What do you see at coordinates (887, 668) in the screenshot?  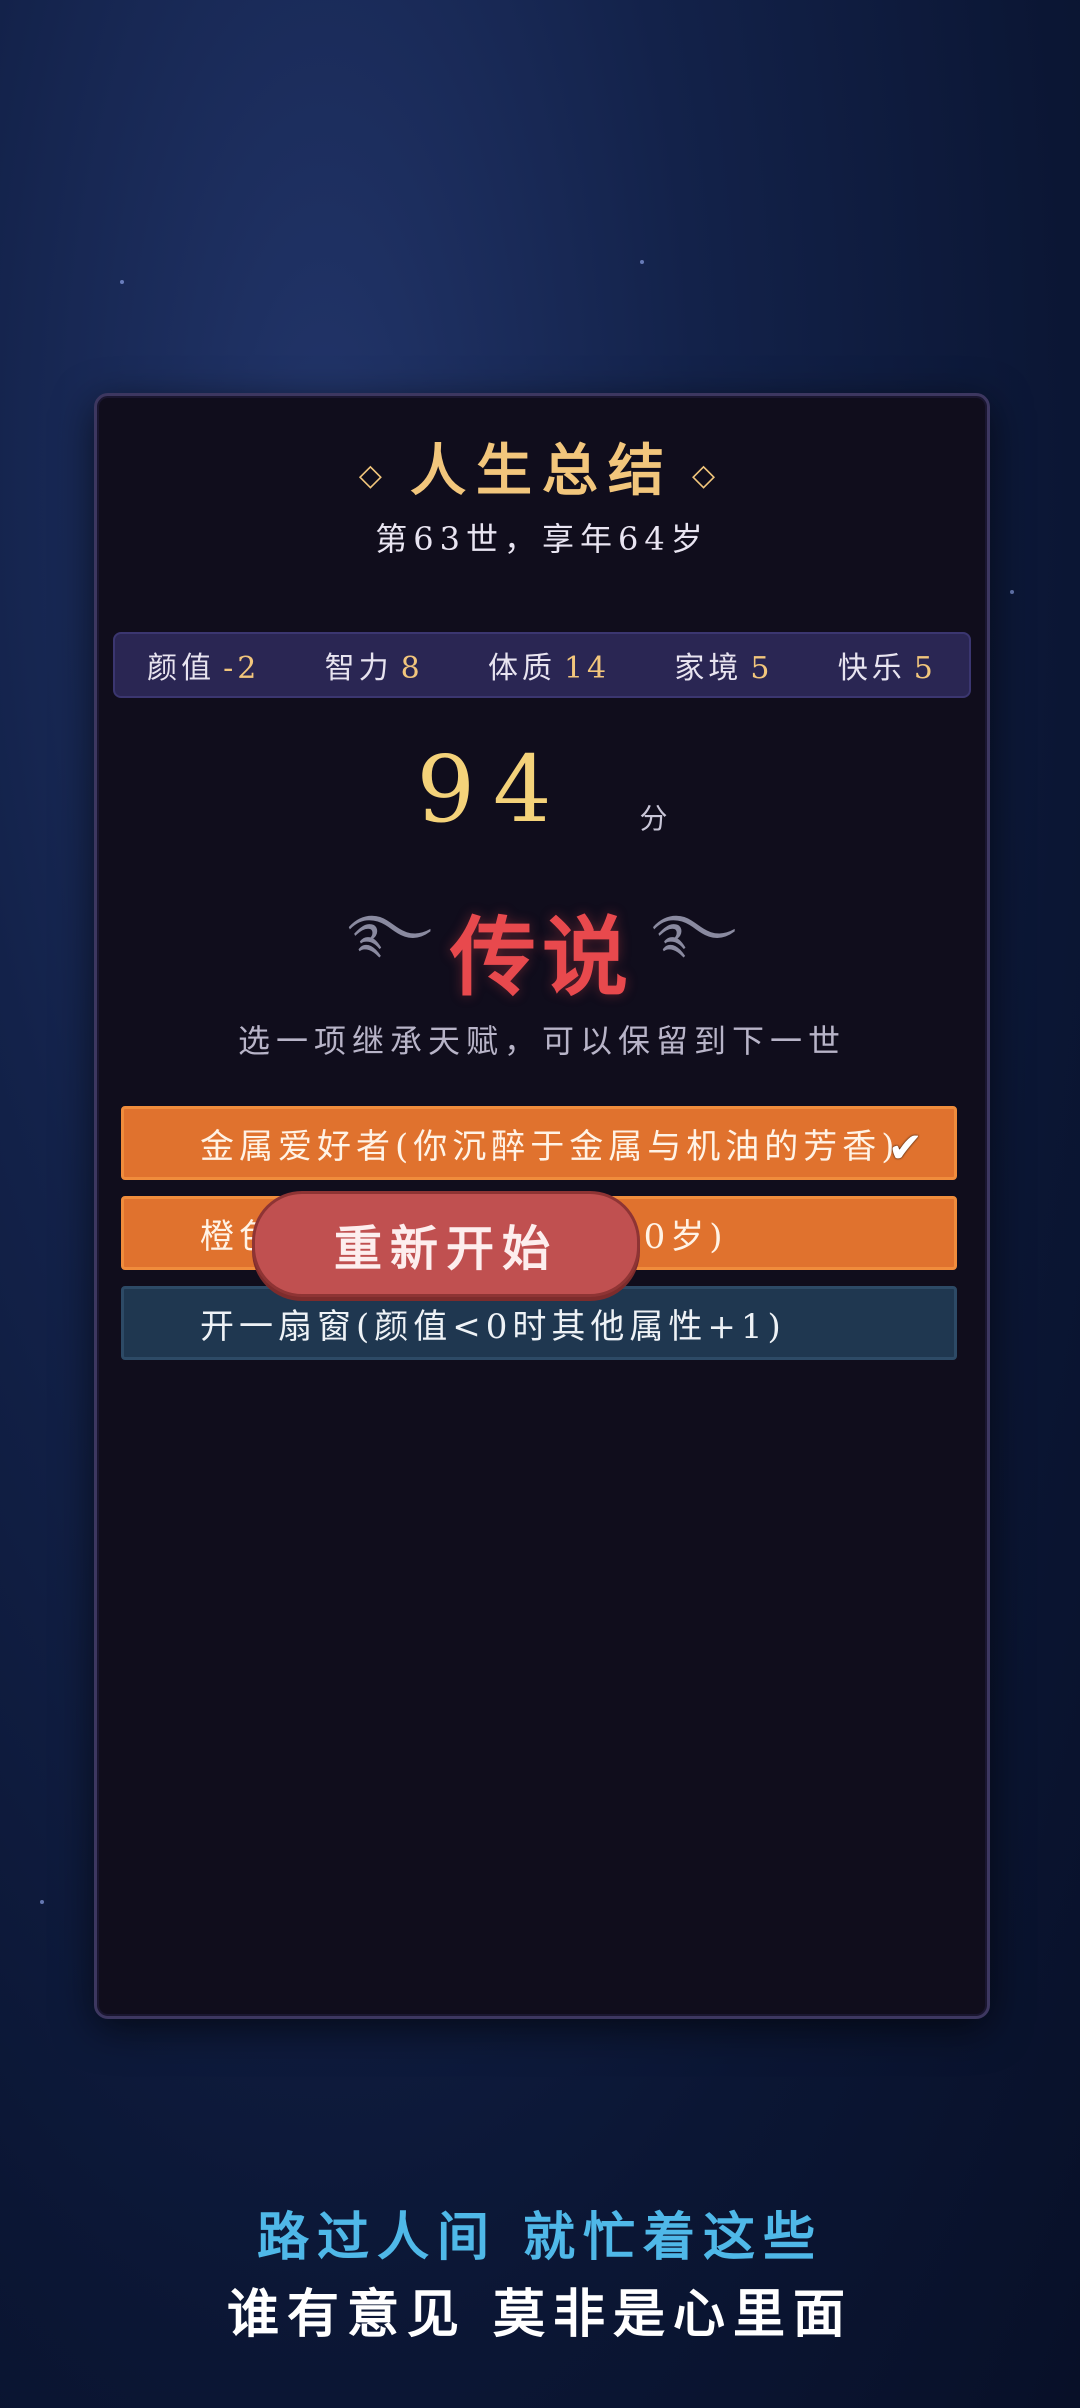 I see `stat-happiness: 快乐 5` at bounding box center [887, 668].